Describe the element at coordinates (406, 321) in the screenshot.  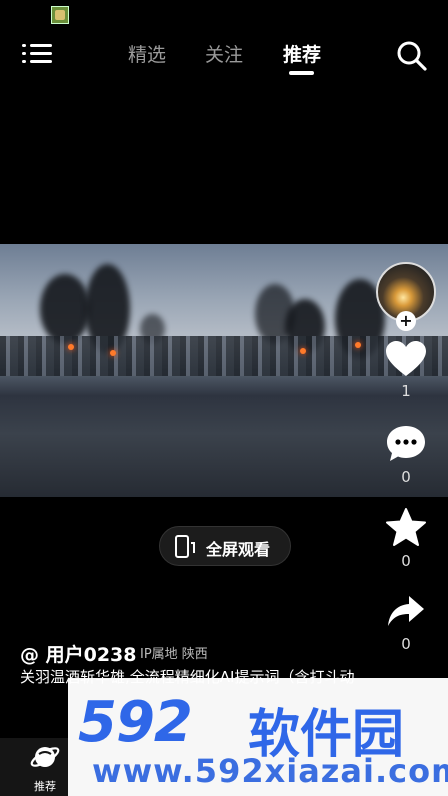
I see `follow-plus-icon: +` at that location.